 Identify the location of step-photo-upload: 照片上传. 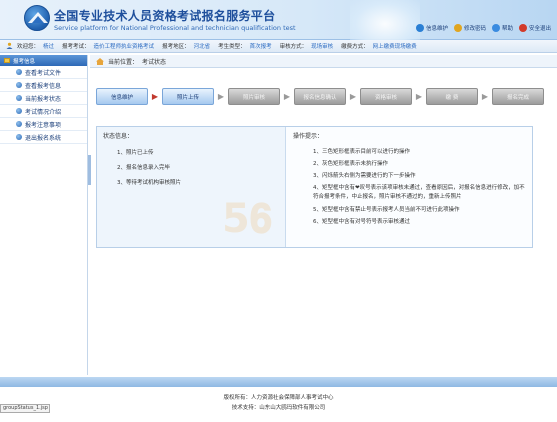
(188, 96).